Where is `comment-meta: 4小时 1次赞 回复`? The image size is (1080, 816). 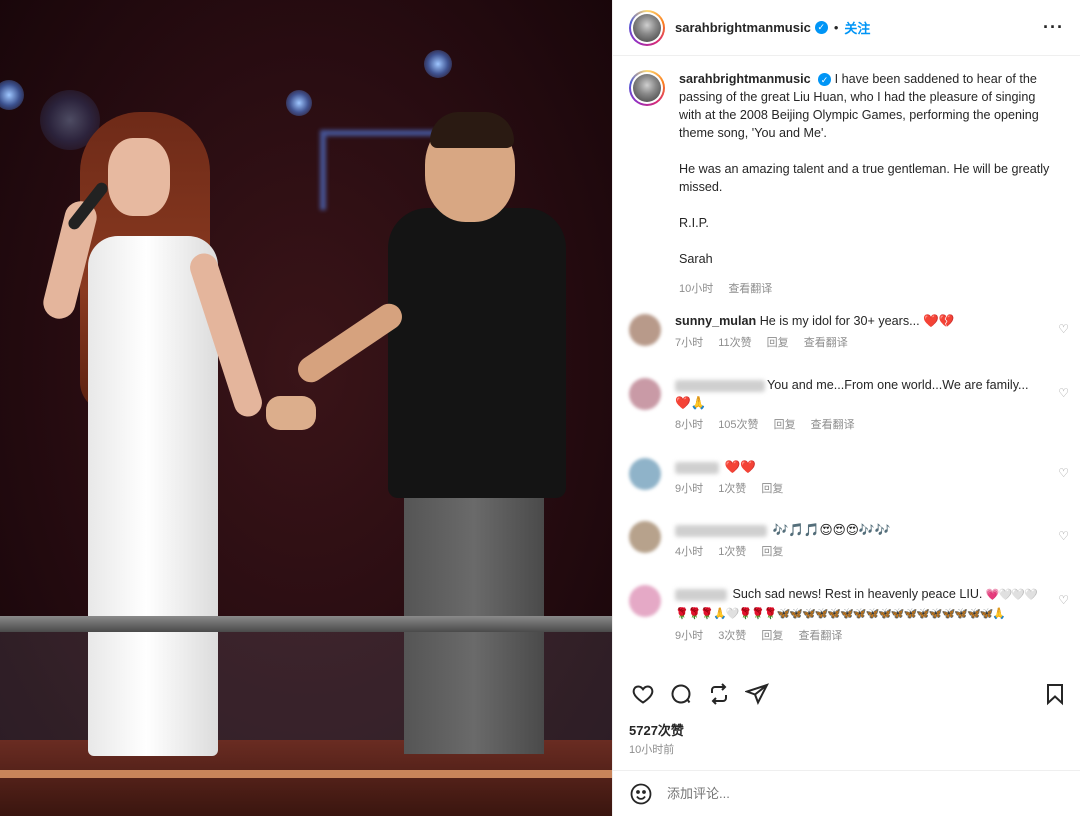
comment-meta: 4小时 1次赞 回复 is located at coordinates (860, 552).